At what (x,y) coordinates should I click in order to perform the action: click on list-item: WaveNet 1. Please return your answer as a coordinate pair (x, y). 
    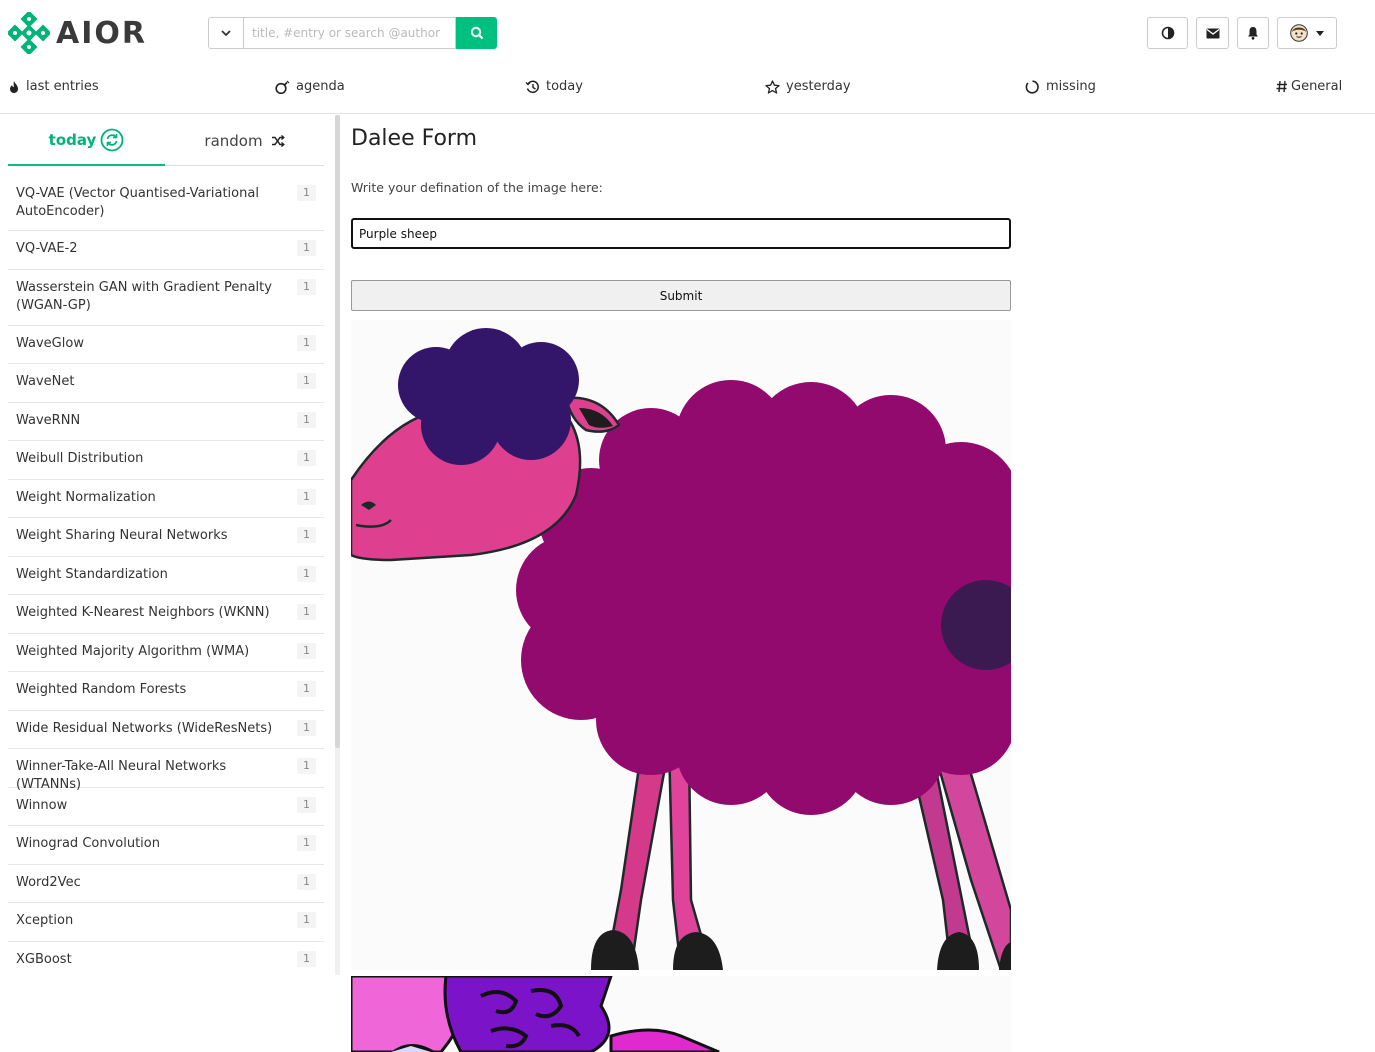
    Looking at the image, I should click on (166, 383).